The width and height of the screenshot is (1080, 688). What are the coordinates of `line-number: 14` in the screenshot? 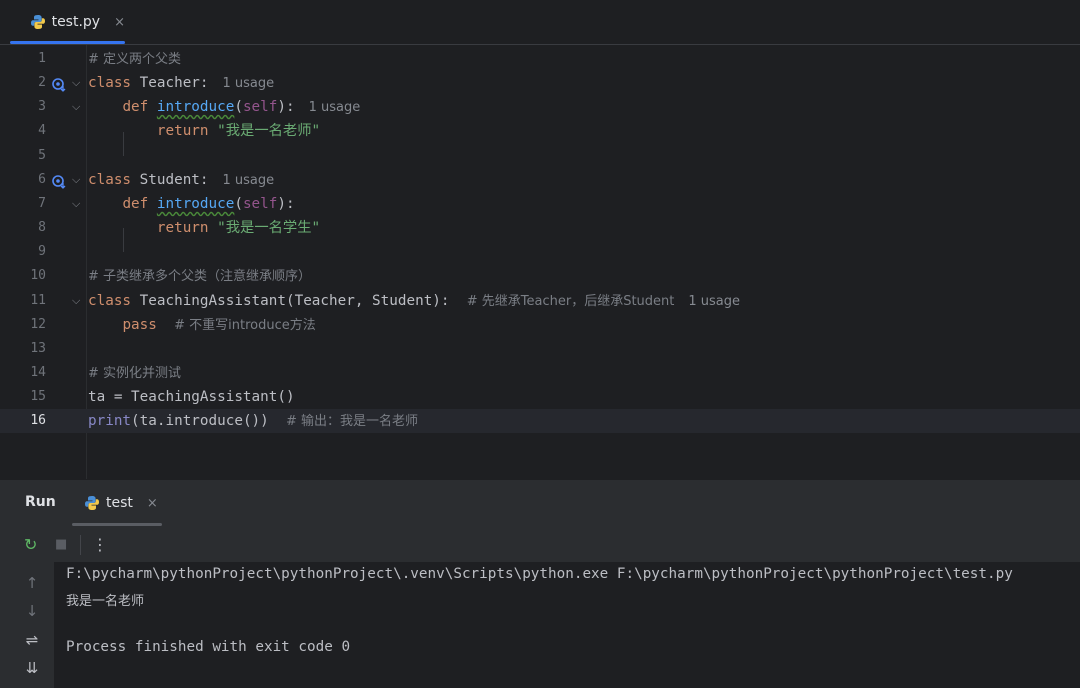 It's located at (38, 372).